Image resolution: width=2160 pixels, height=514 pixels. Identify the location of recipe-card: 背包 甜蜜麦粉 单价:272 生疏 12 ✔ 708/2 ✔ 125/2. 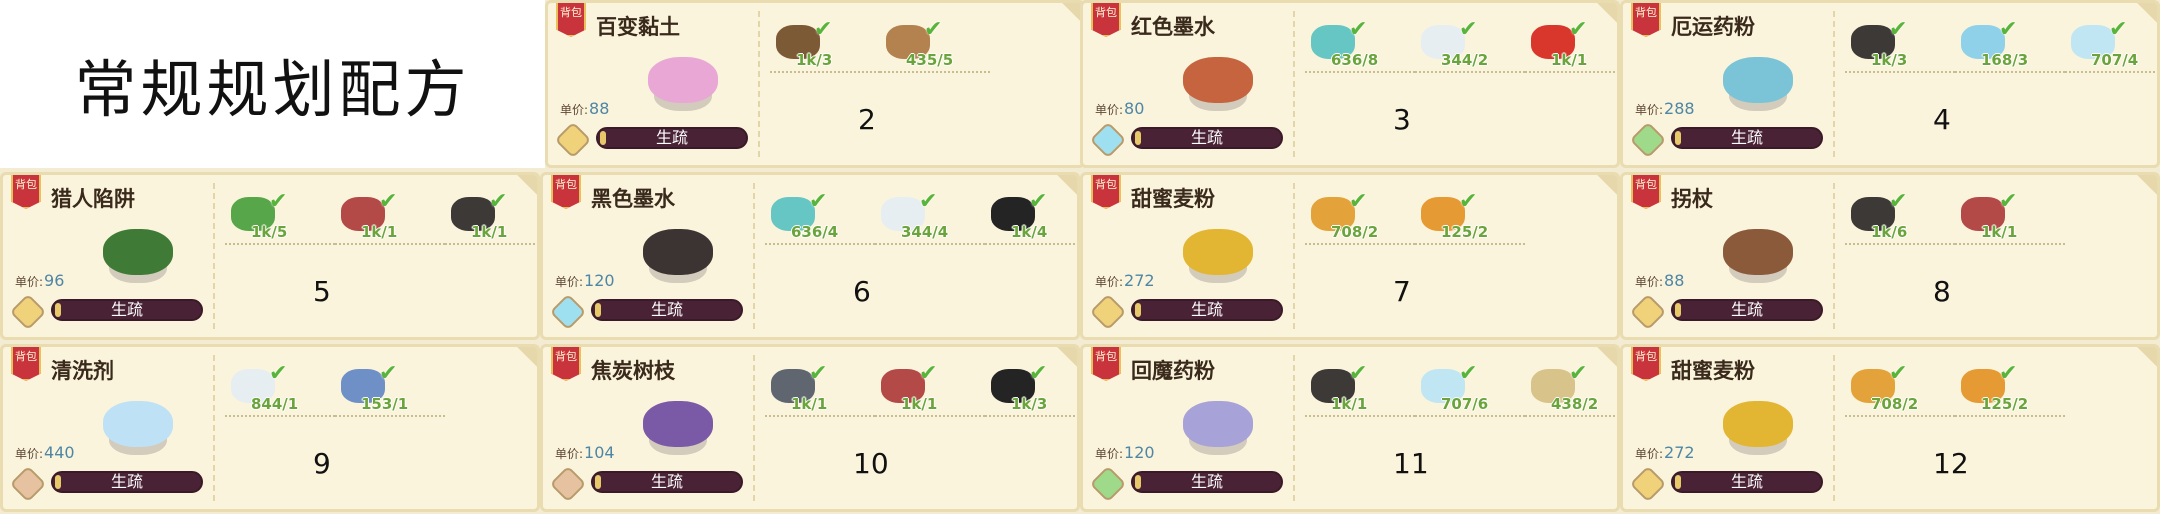
(1890, 428).